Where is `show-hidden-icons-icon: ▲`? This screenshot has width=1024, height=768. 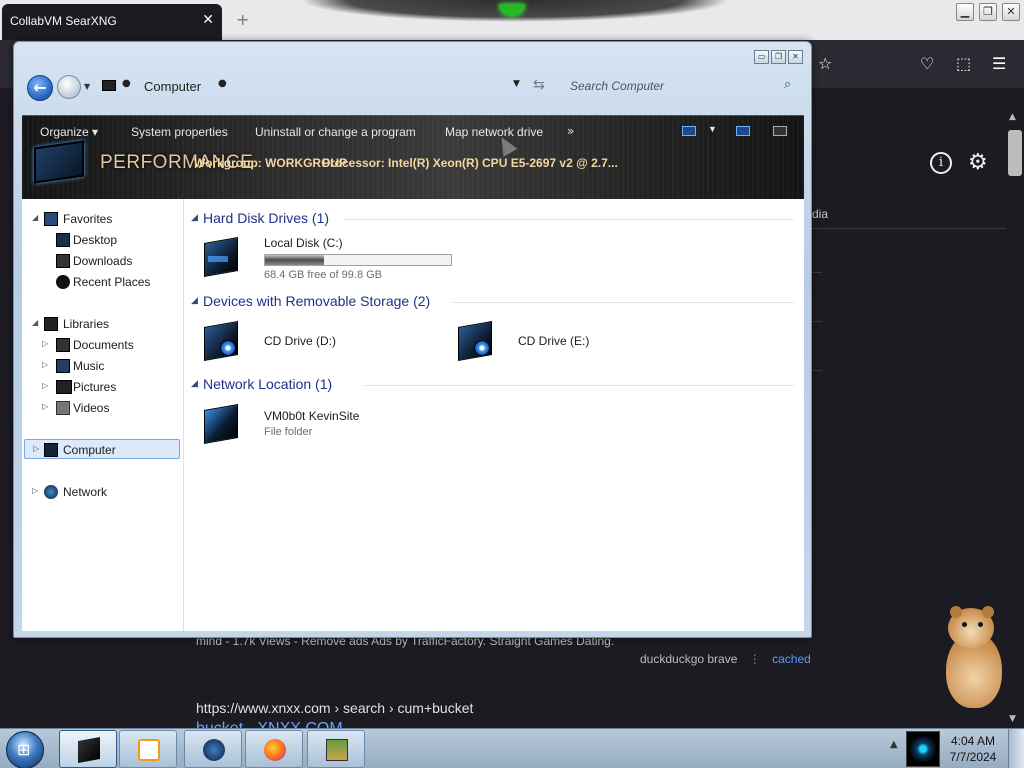
show-hidden-icons-icon: ▲ is located at coordinates (897, 749).